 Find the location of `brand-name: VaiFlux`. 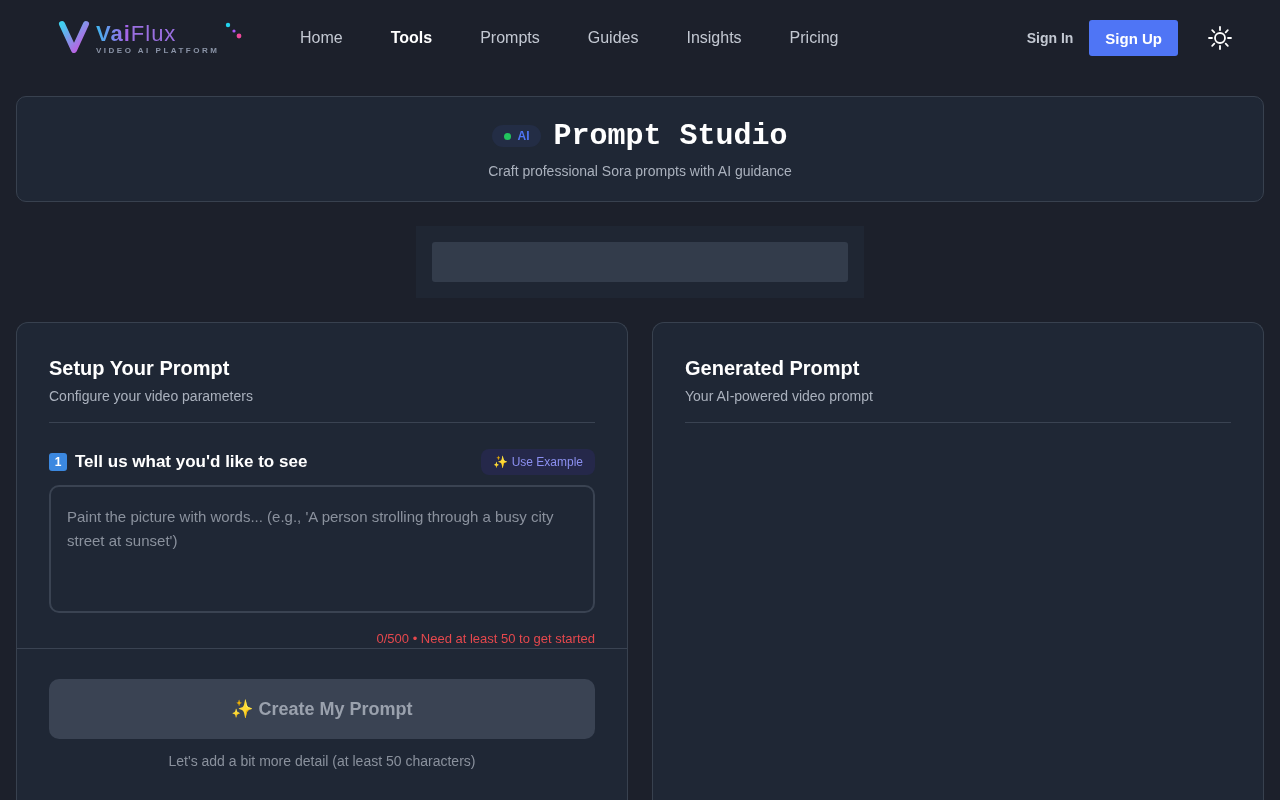

brand-name: VaiFlux is located at coordinates (137, 33).